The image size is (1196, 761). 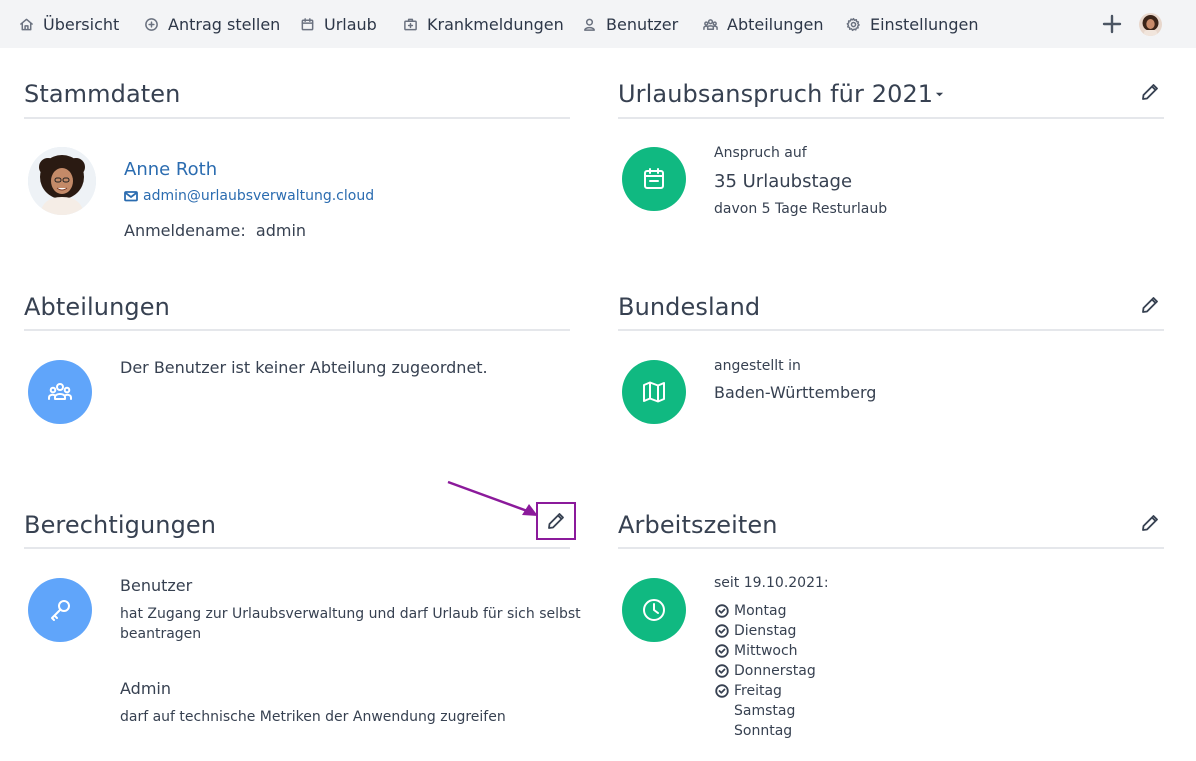 What do you see at coordinates (760, 153) in the screenshot?
I see `anspruch-label: Anspruch auf` at bounding box center [760, 153].